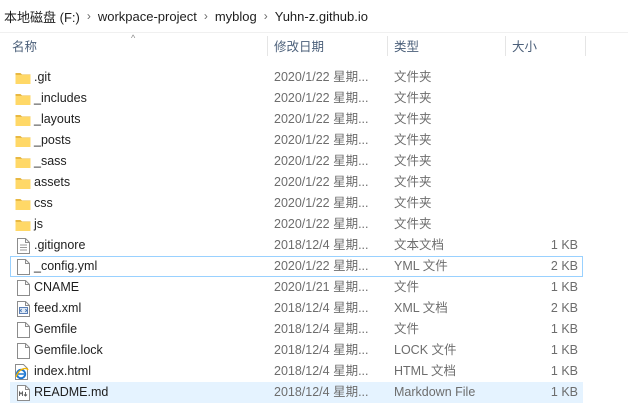 This screenshot has height=416, width=628. I want to click on xml-file-icon, so click(23, 308).